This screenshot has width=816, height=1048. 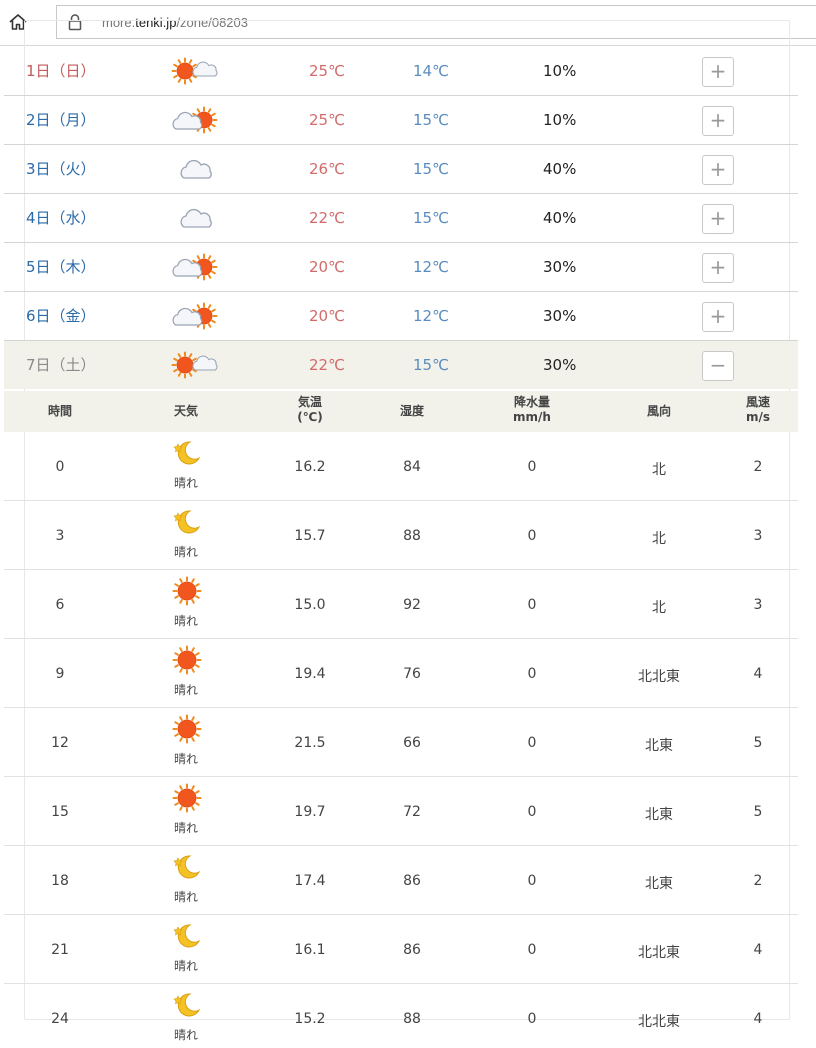 I want to click on hour-time: 9, so click(x=60, y=674).